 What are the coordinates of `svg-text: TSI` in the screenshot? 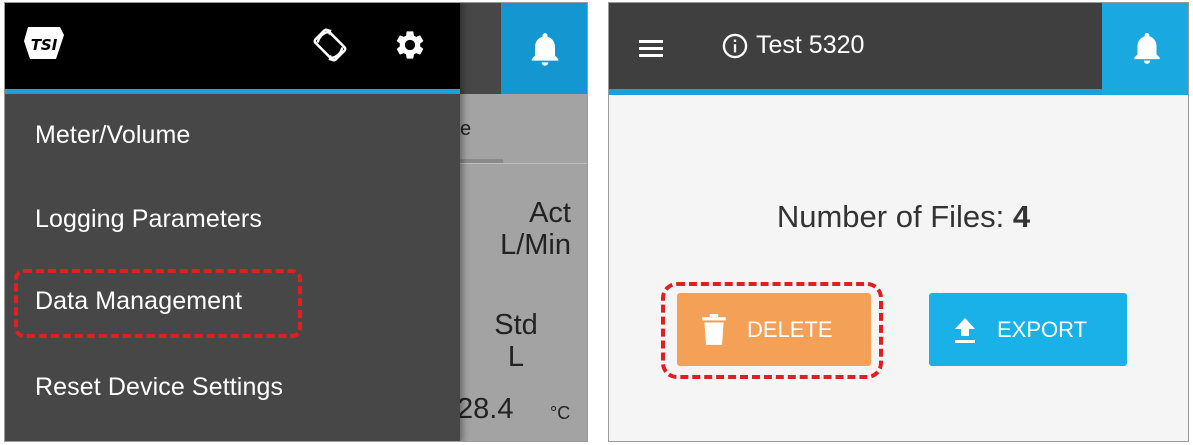 It's located at (44, 45).